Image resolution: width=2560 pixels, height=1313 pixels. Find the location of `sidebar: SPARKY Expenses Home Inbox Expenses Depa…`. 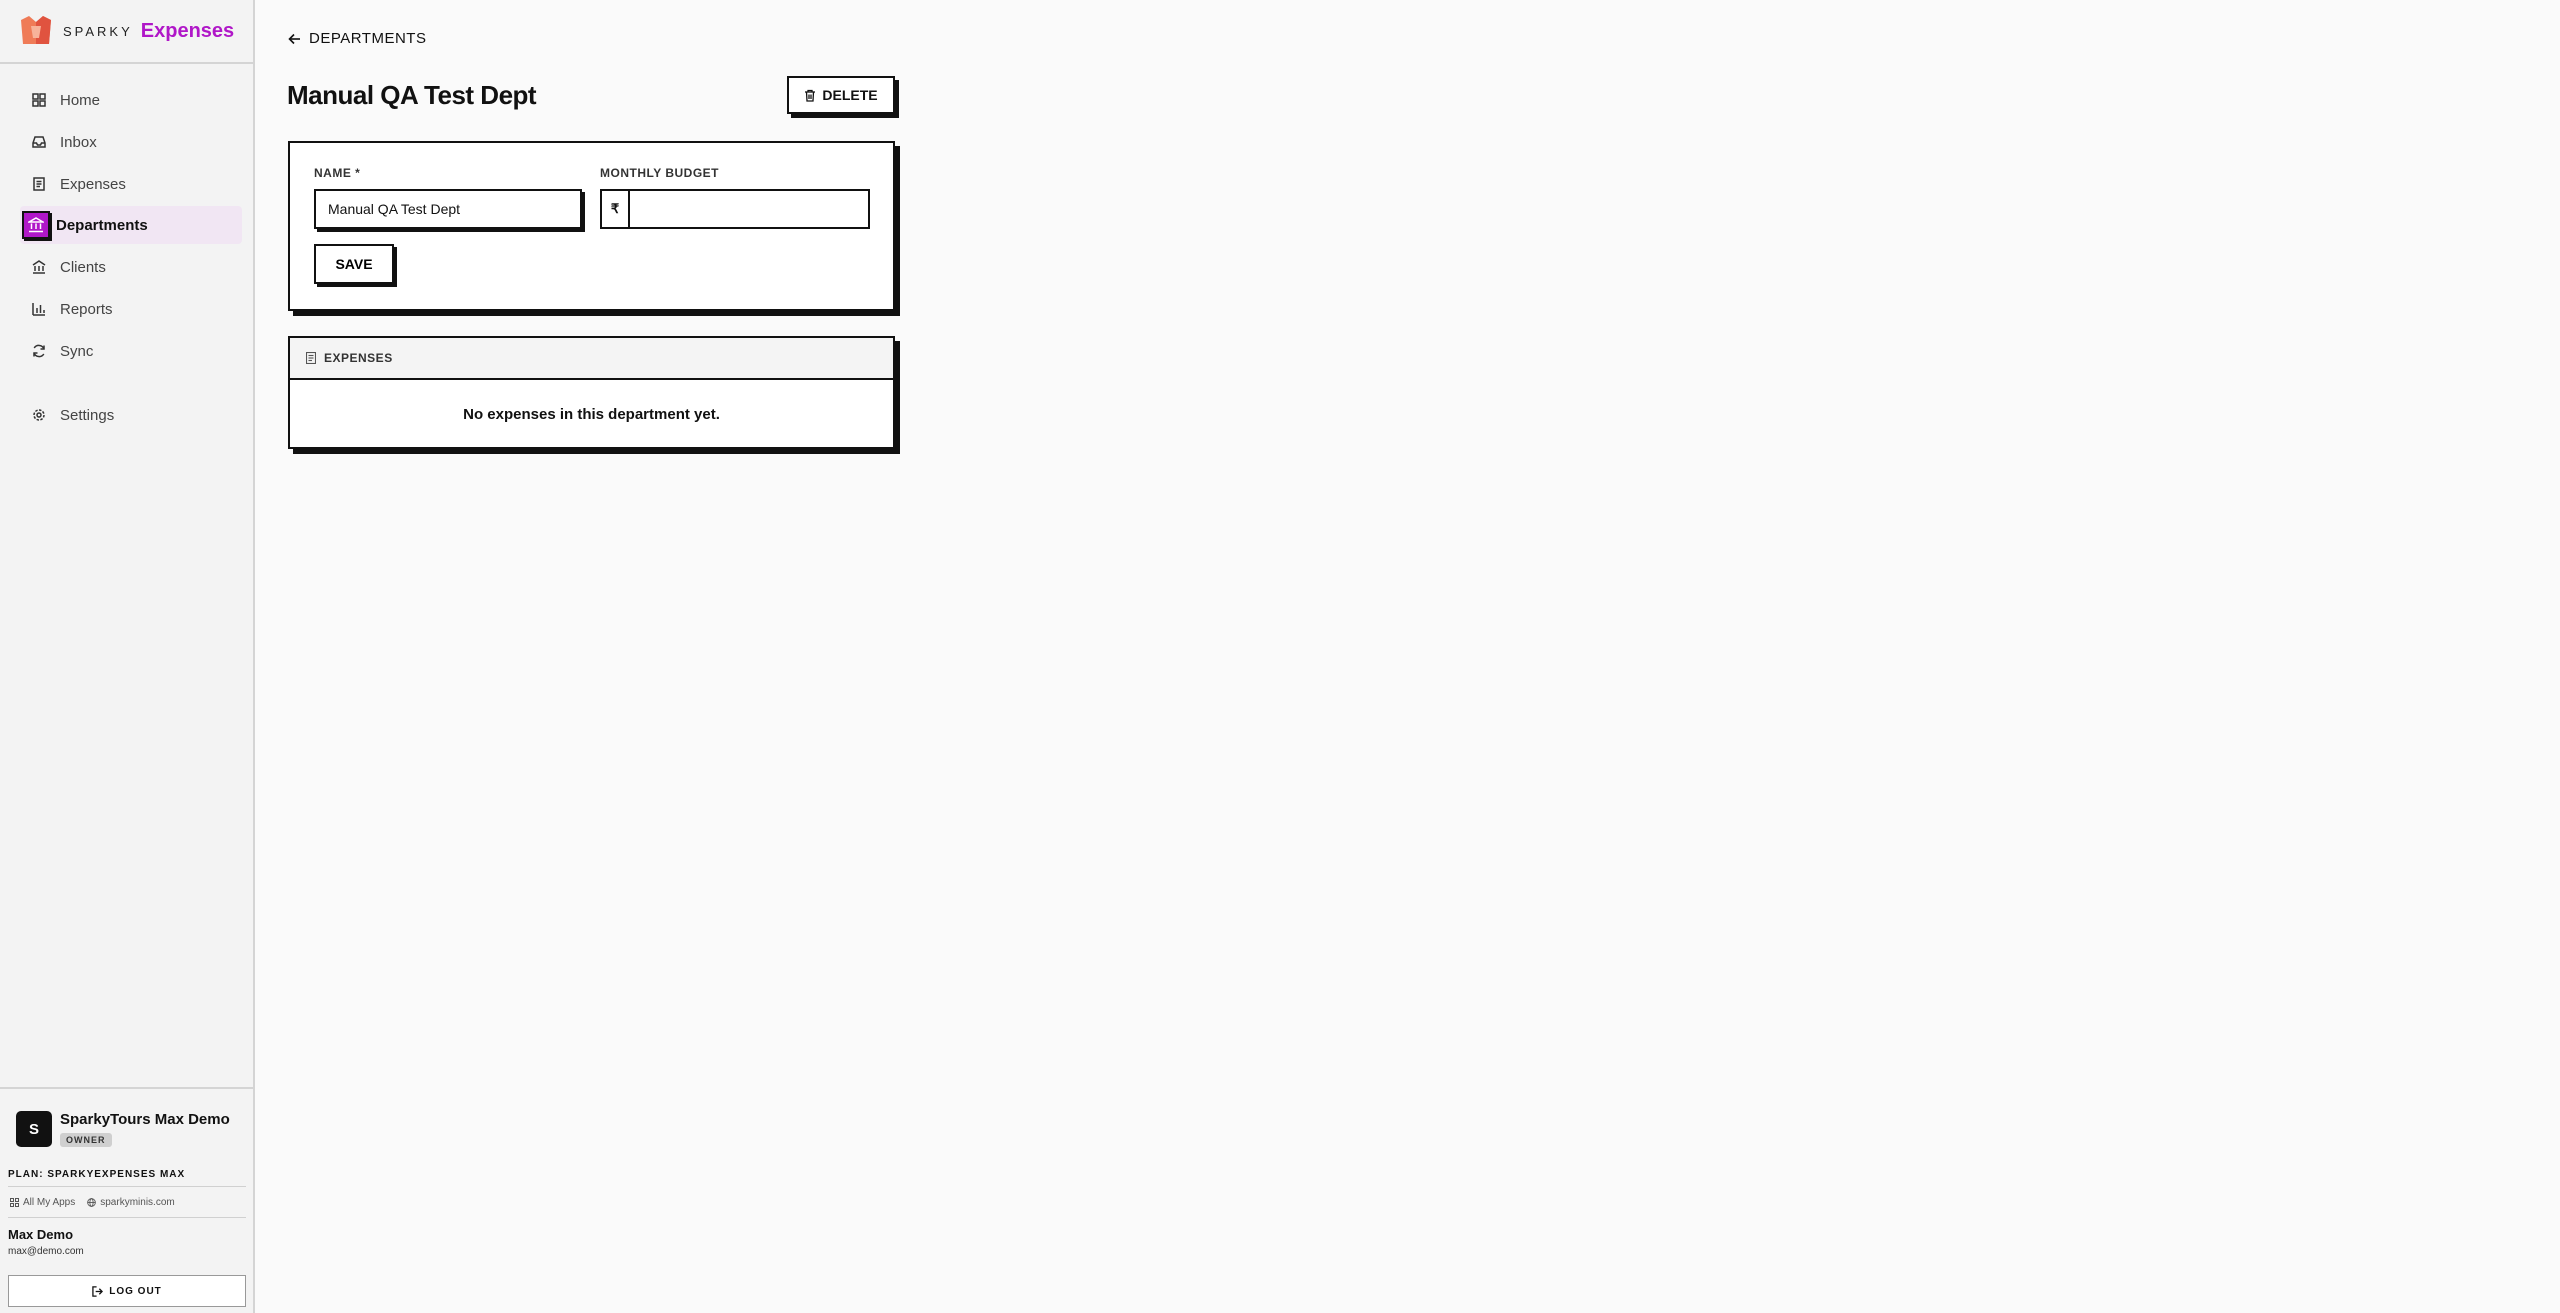

sidebar: SPARKY Expenses Home Inbox Expenses Depa… is located at coordinates (127, 656).